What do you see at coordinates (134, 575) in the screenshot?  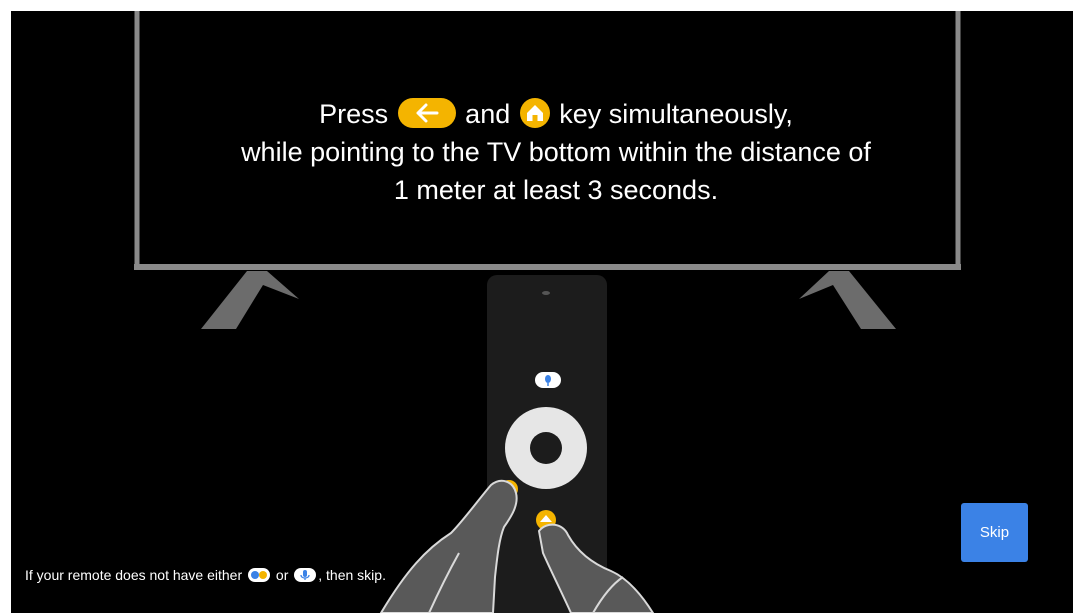 I see `skip-hint-prefix: If your remote does not have either` at bounding box center [134, 575].